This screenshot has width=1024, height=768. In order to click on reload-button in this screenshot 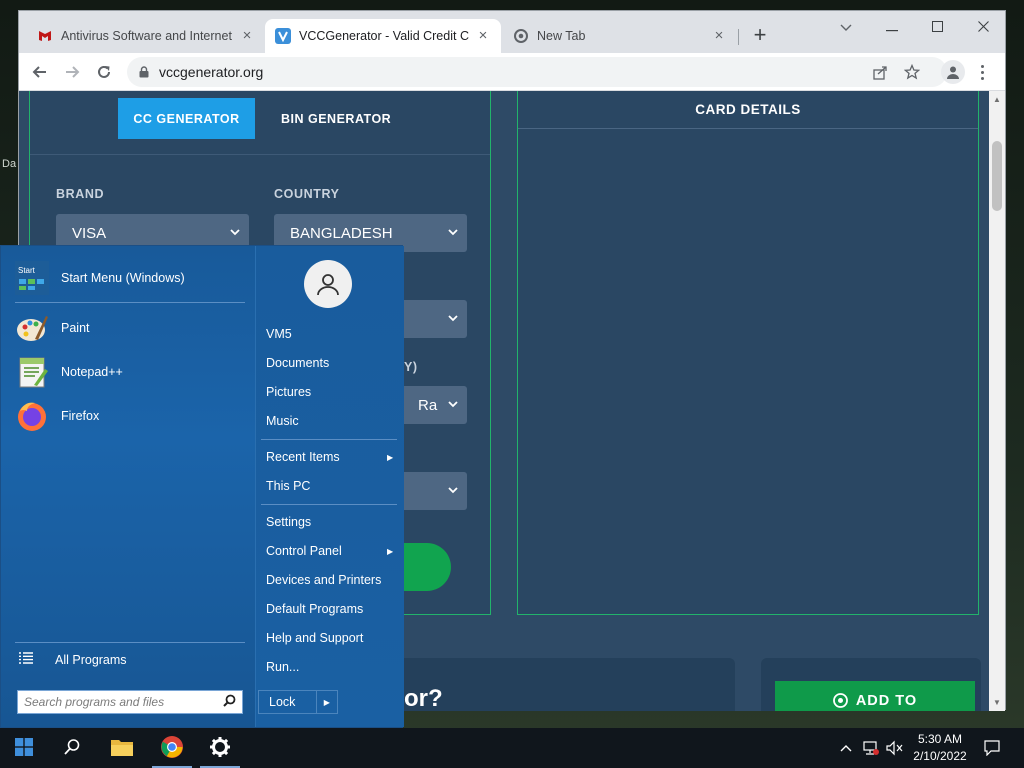, I will do `click(104, 72)`.